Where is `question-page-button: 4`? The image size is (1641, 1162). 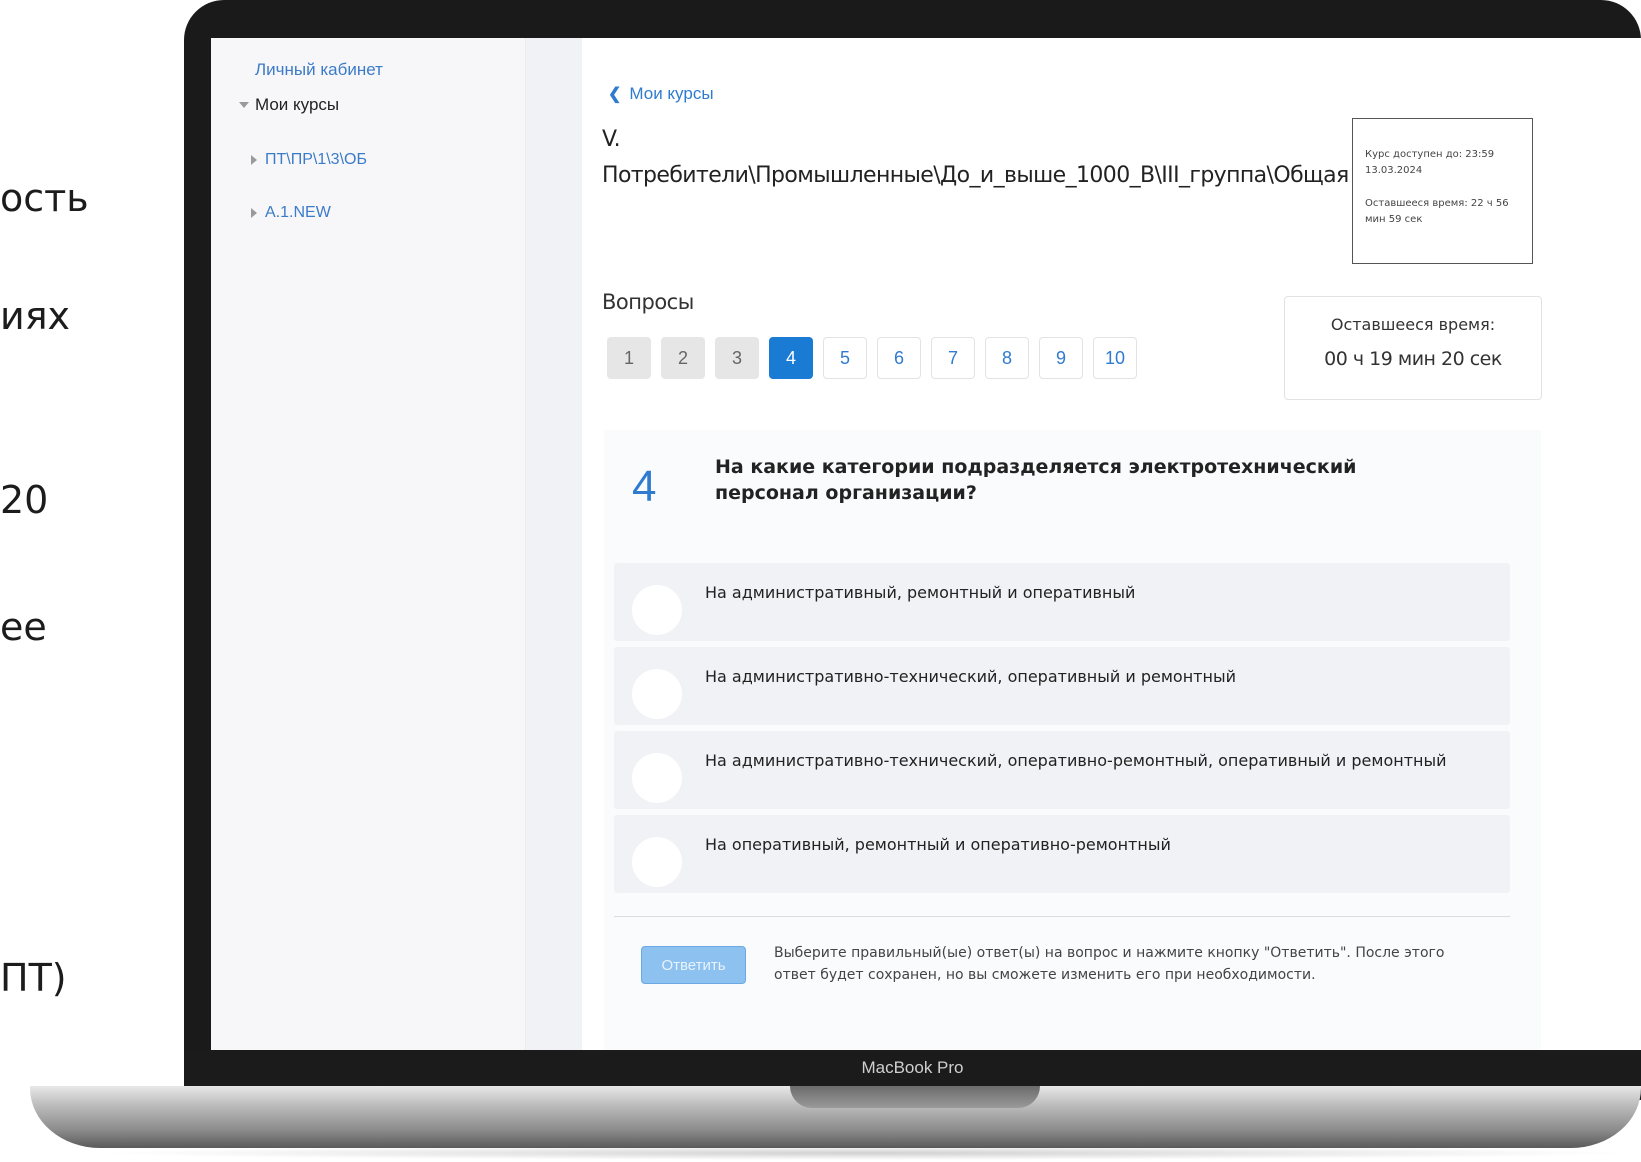
question-page-button: 4 is located at coordinates (791, 358).